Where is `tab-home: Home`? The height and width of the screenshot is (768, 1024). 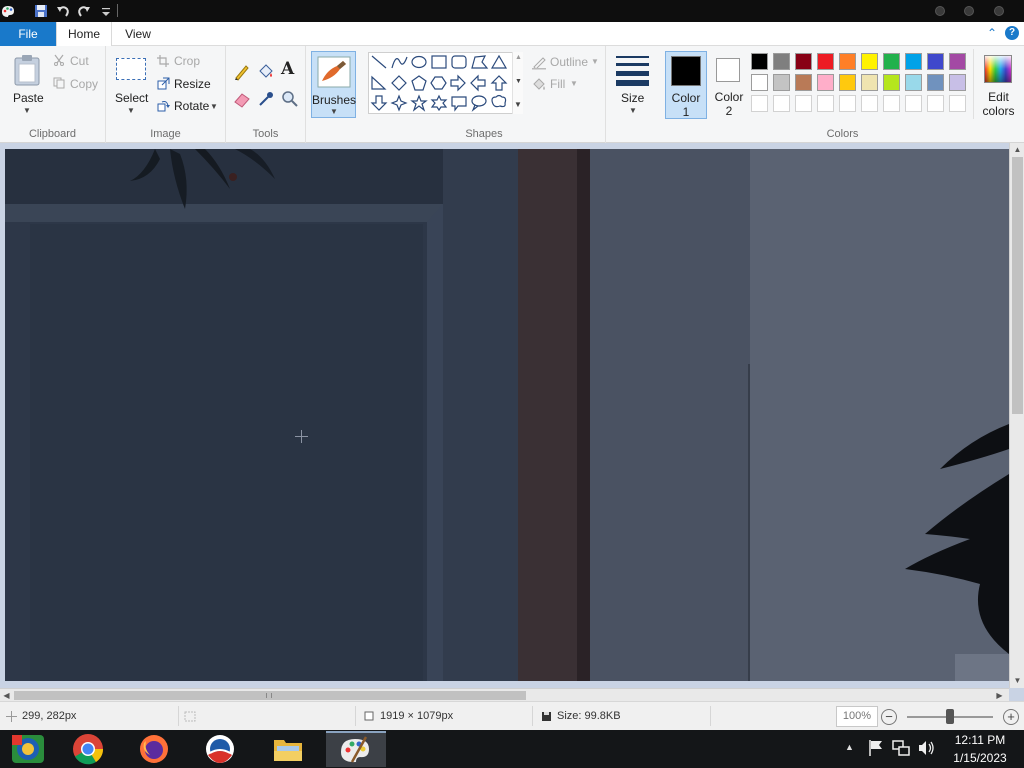
tab-home: Home is located at coordinates (84, 34).